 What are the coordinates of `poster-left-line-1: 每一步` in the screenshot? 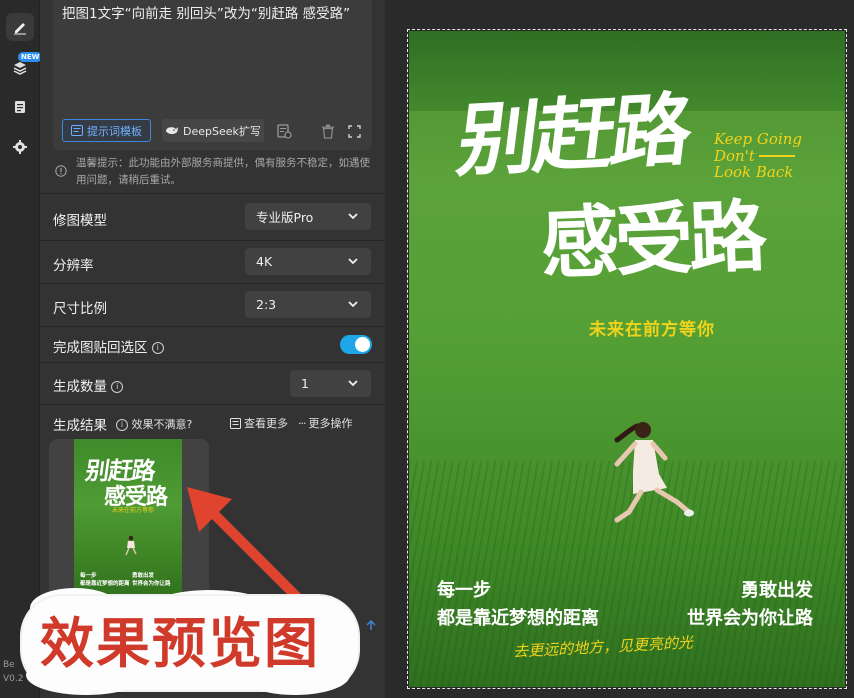 It's located at (464, 590).